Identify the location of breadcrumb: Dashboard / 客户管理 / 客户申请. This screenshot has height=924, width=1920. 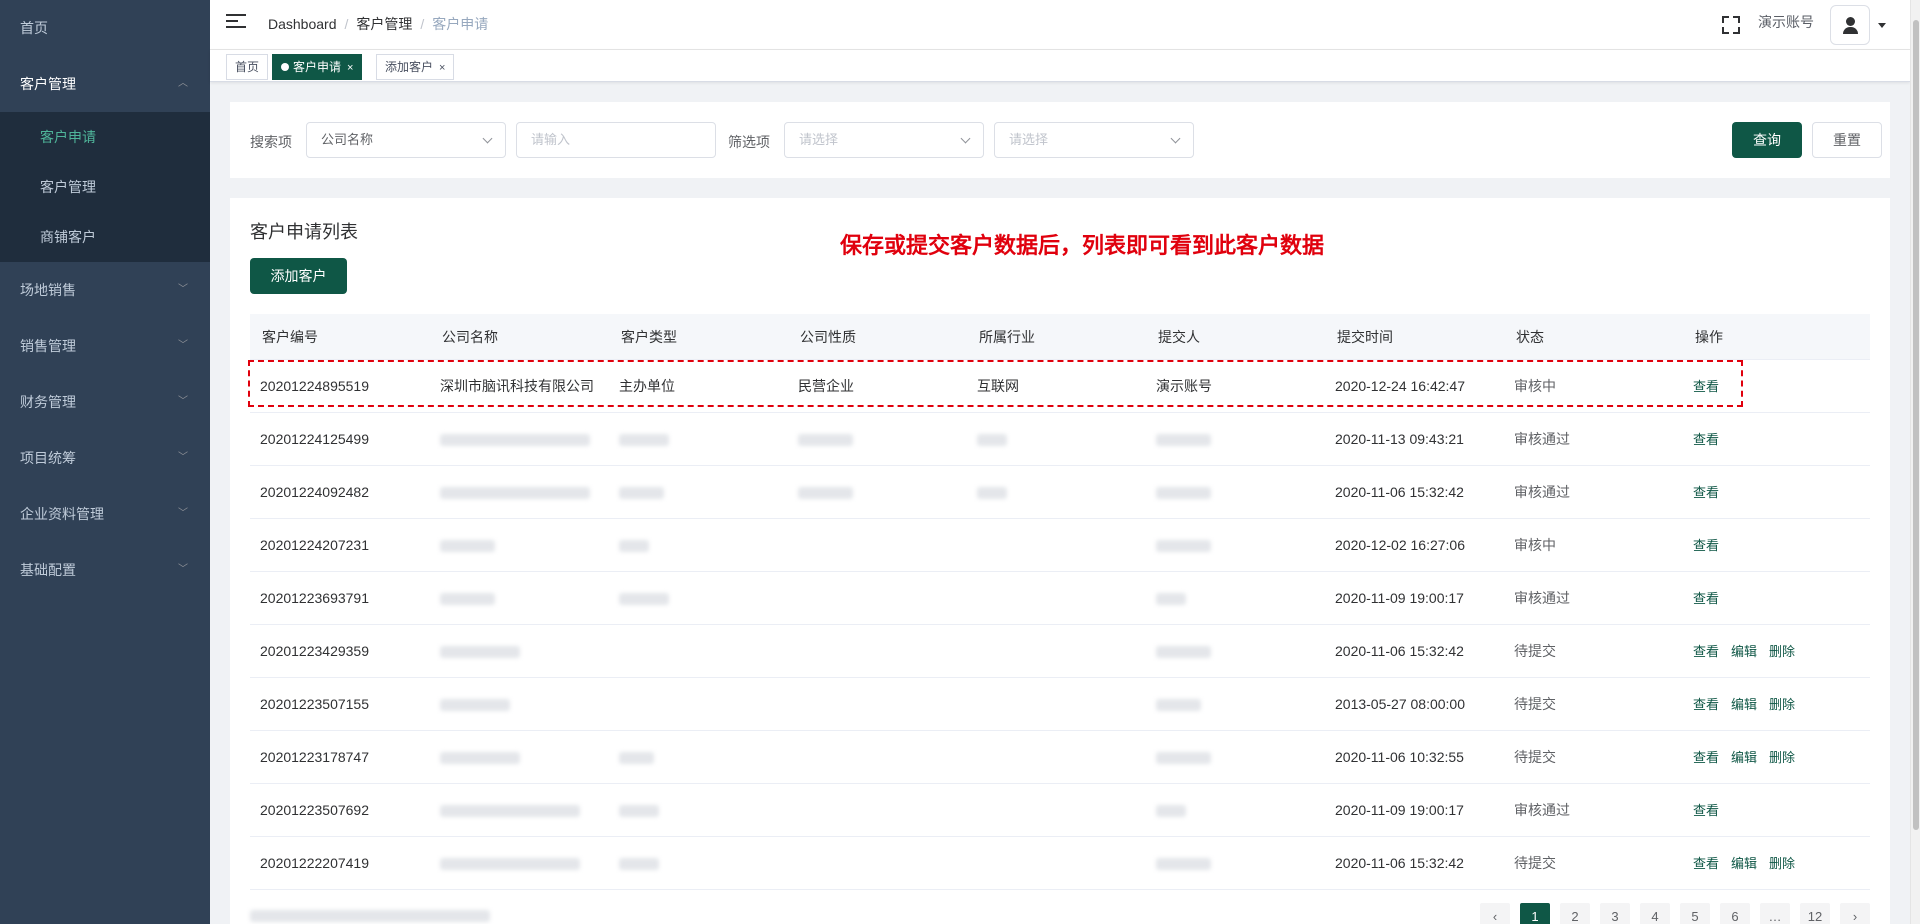
(378, 24).